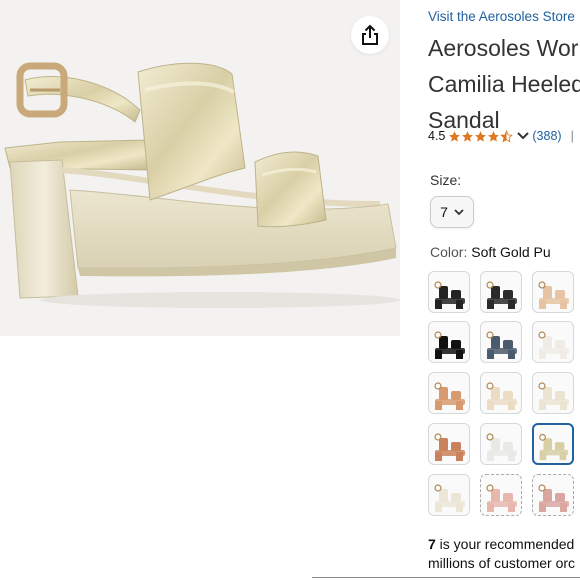 The height and width of the screenshot is (580, 580). I want to click on color-swatch-tan, so click(449, 393).